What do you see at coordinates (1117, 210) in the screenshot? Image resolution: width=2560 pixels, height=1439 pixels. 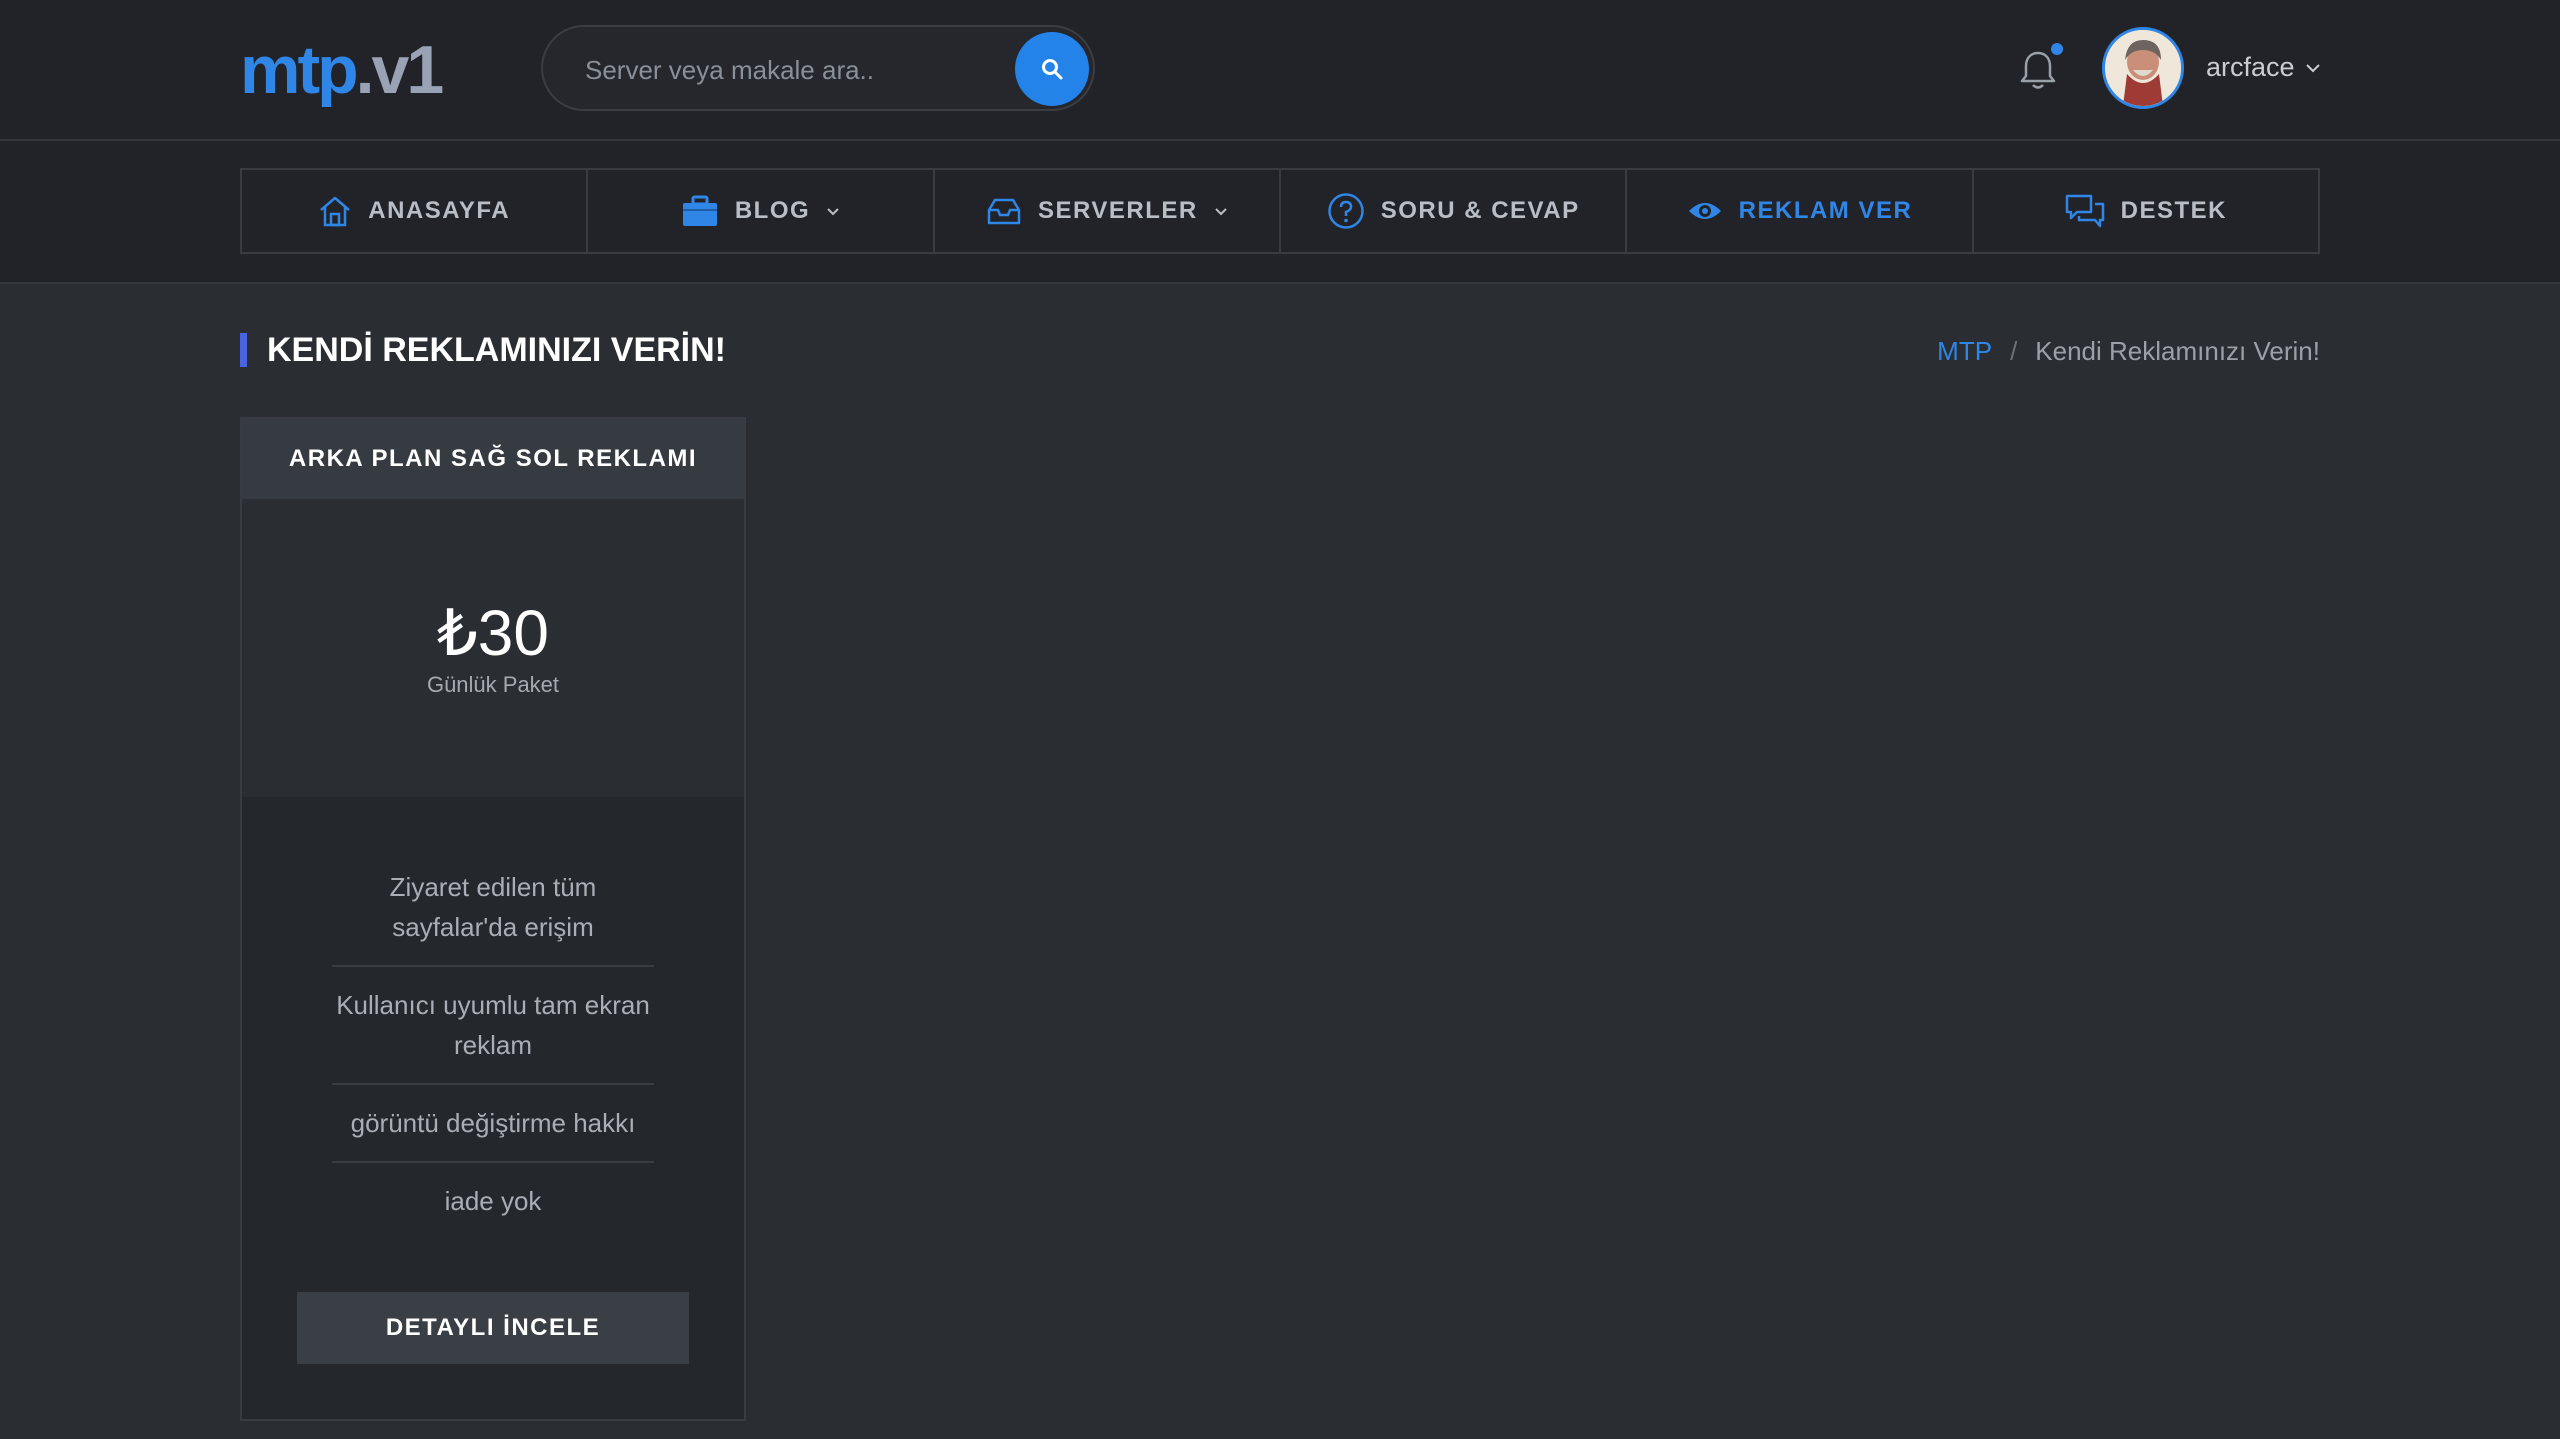 I see `nav-label: SERVERLER` at bounding box center [1117, 210].